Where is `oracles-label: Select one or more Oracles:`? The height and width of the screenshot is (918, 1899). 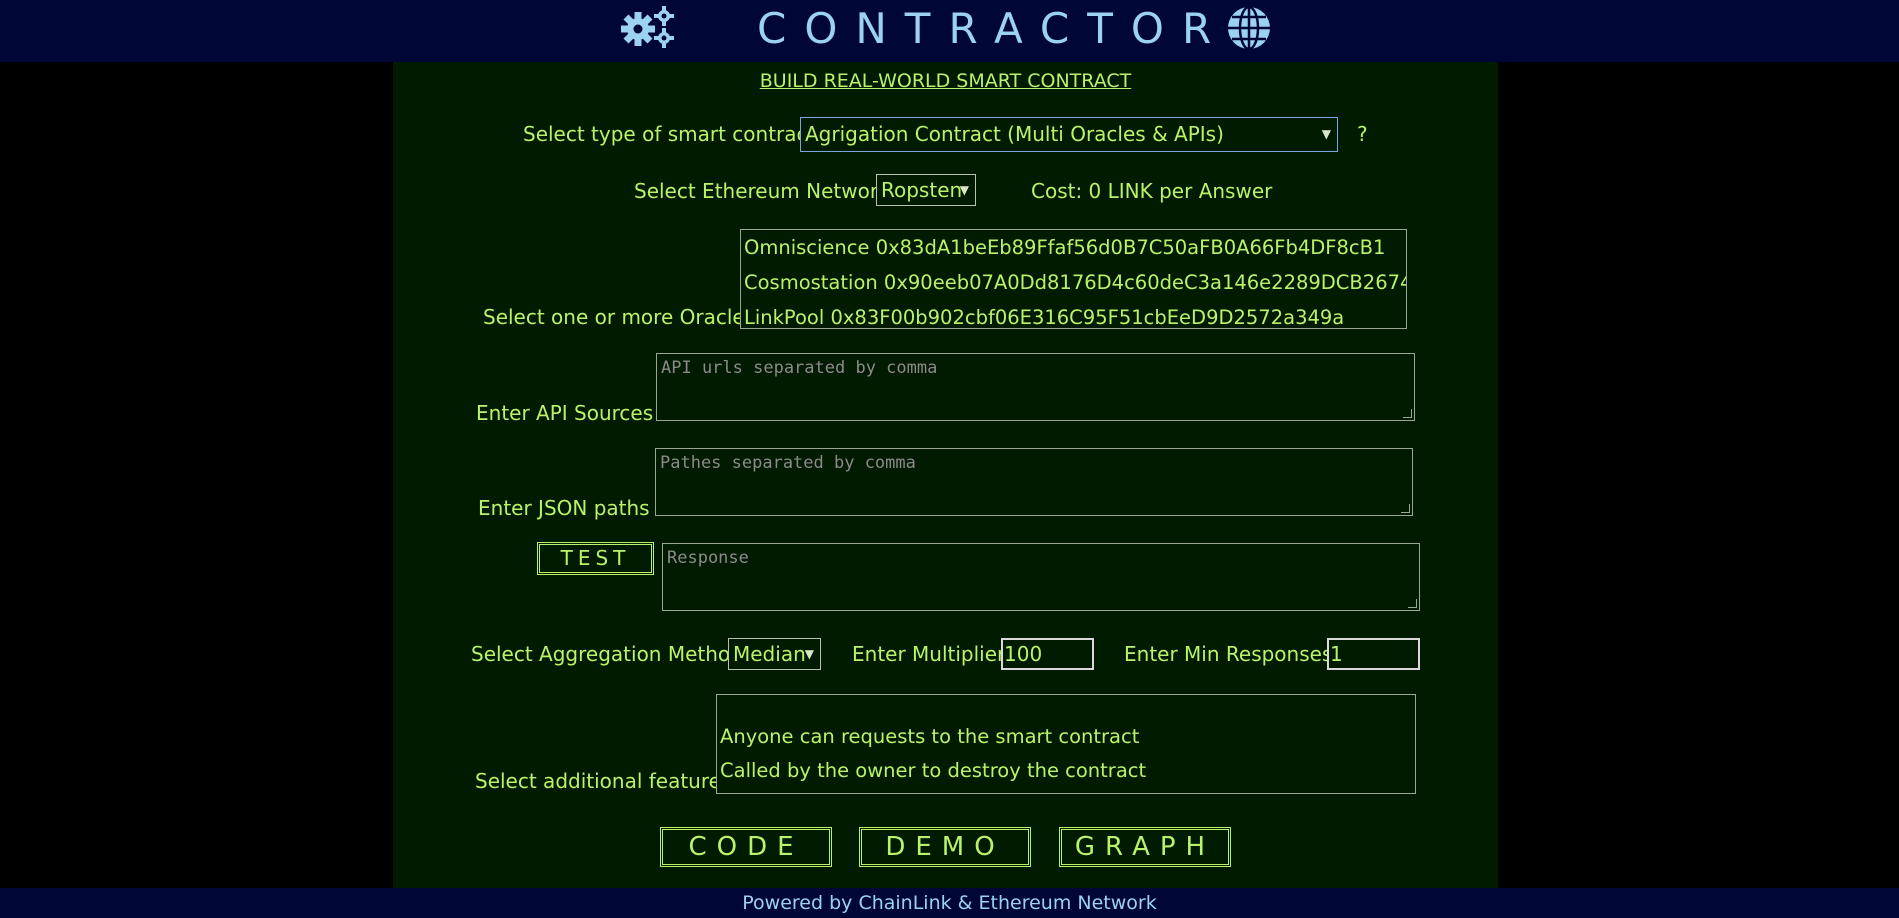
oracles-label: Select one or more Oracles: is located at coordinates (622, 317).